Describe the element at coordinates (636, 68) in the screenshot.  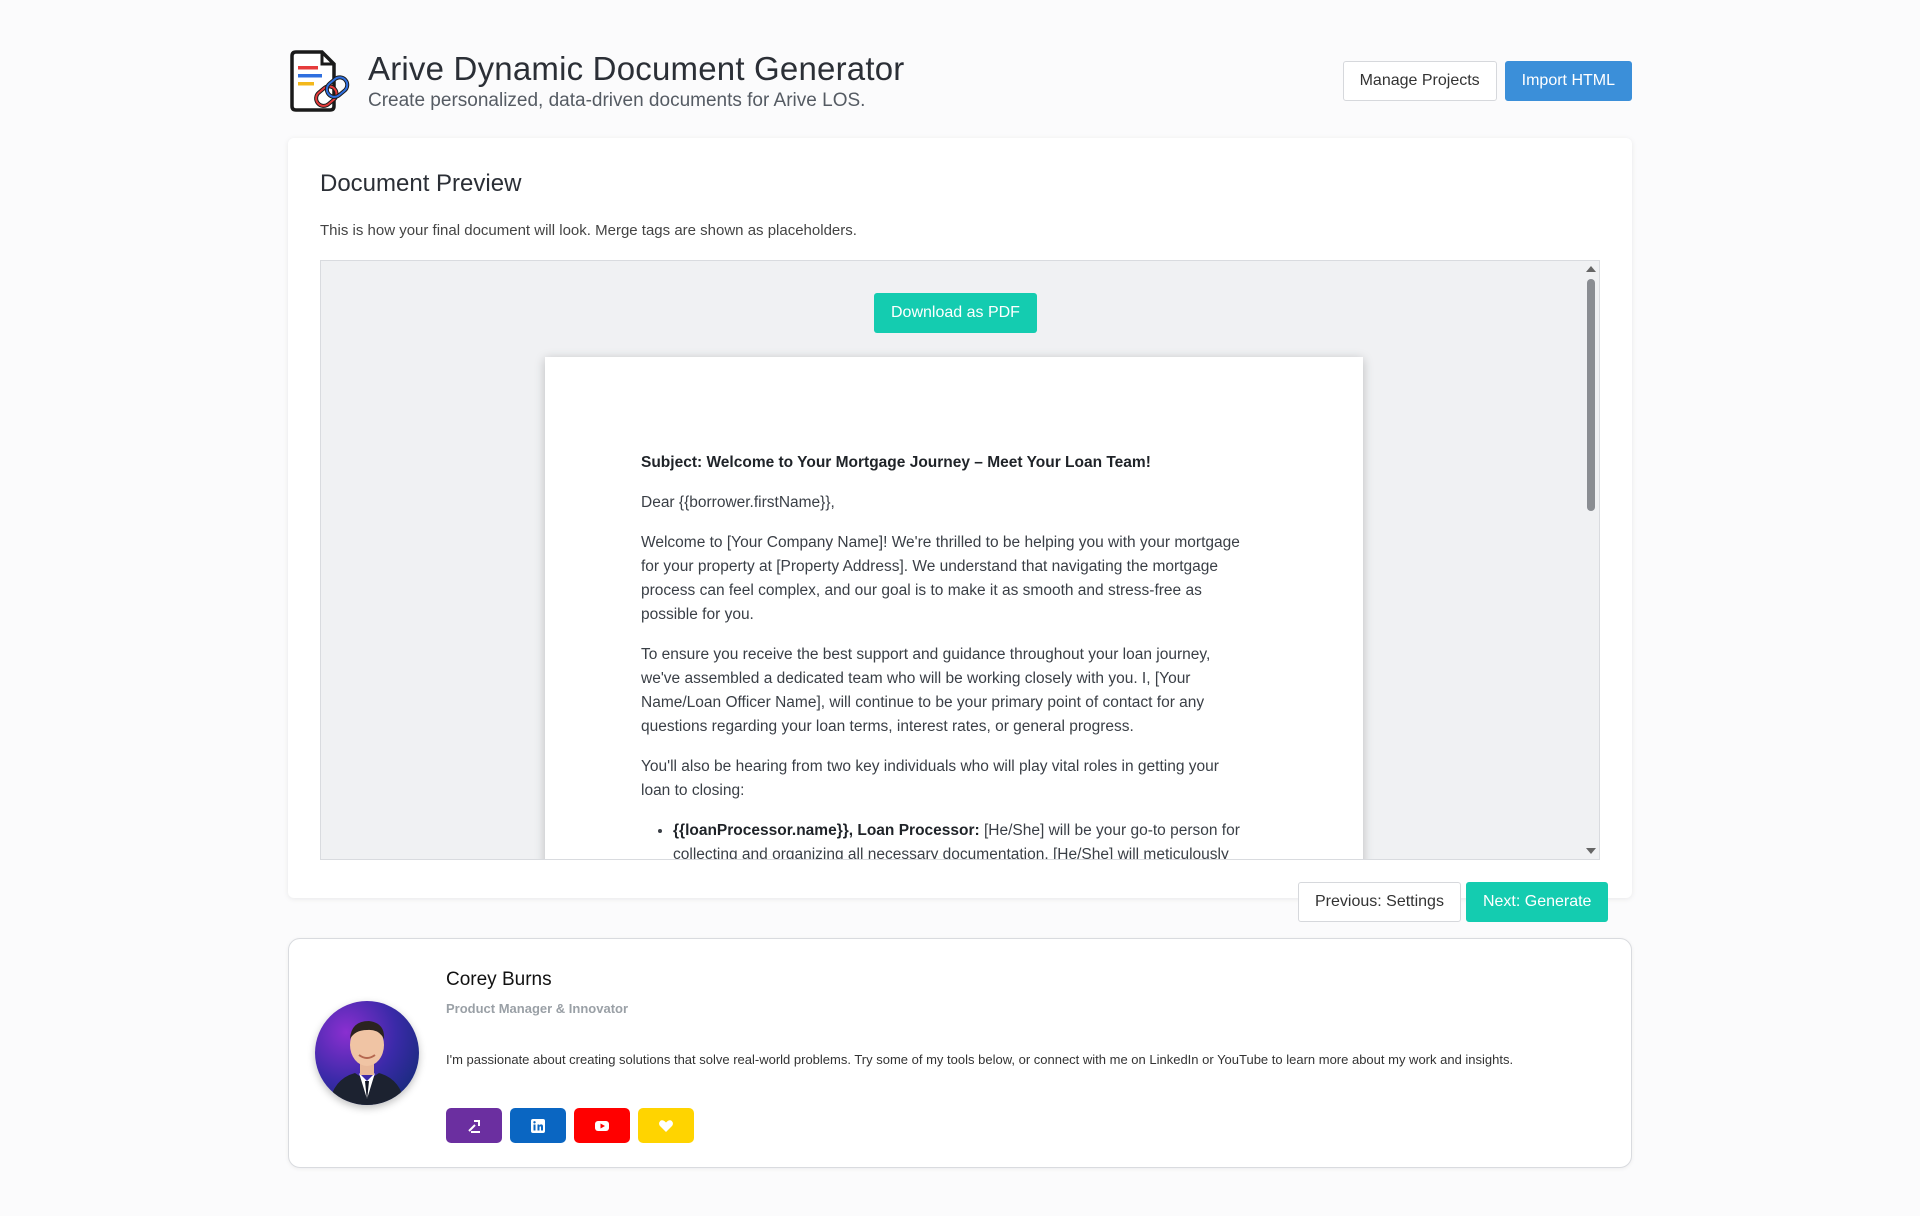
I see `app-title: Arive Dynamic Document Generator` at that location.